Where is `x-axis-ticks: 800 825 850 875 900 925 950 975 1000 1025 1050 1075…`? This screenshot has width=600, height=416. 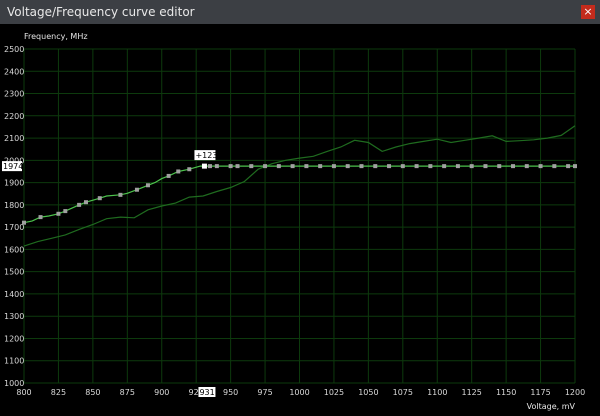
x-axis-ticks: 800 825 850 875 900 925 950 975 1000 1025 1050 1075… is located at coordinates (300, 392).